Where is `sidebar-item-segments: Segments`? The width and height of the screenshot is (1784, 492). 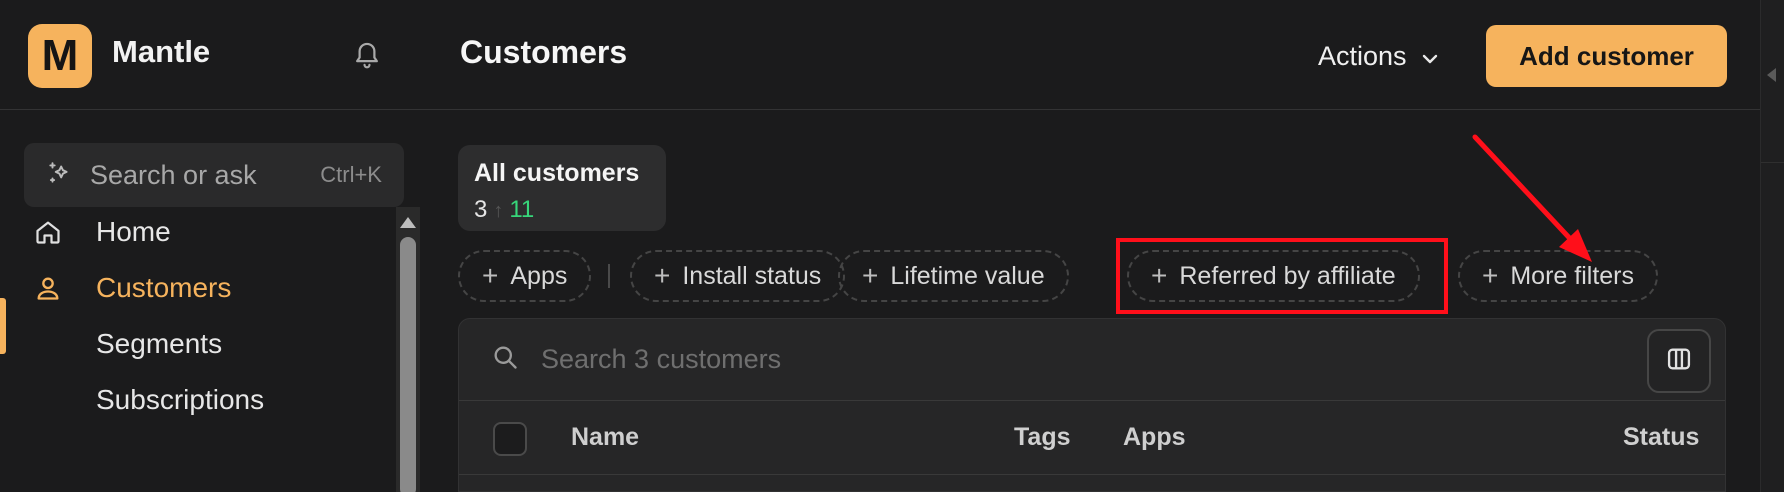 sidebar-item-segments: Segments is located at coordinates (190, 344).